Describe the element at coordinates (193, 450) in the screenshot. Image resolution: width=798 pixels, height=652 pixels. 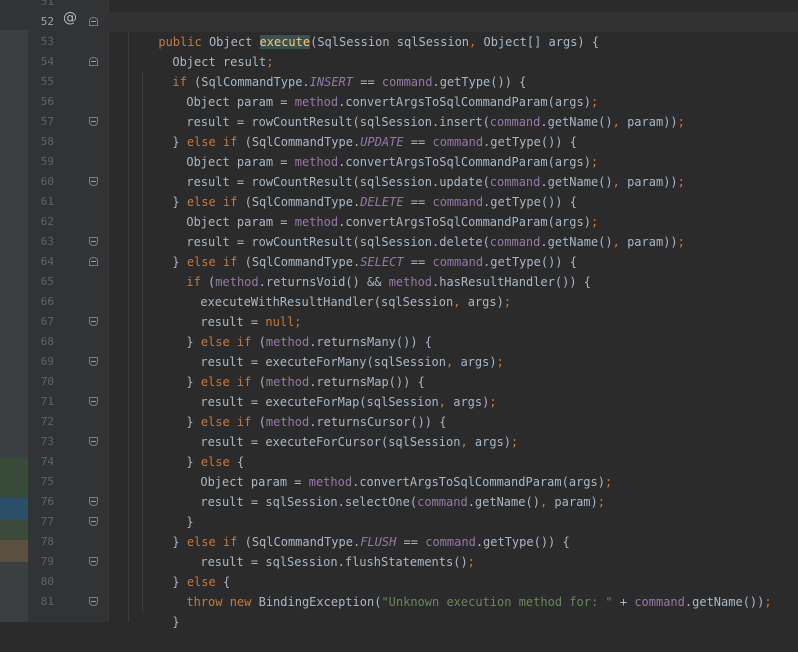
I see `code-line-73: } else {` at that location.